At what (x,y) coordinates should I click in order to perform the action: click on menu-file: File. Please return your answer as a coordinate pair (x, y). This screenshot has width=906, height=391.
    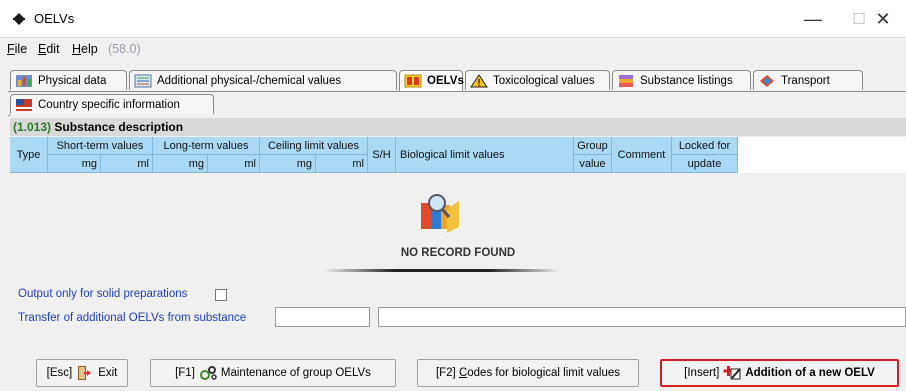
    Looking at the image, I should click on (17, 49).